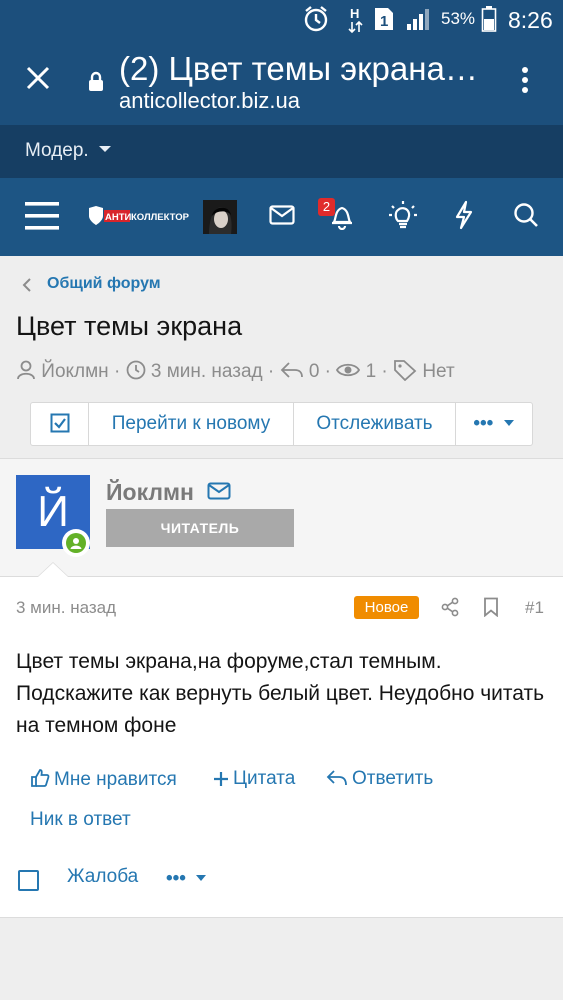 The height and width of the screenshot is (1000, 563). I want to click on watch-button: Отслеживать, so click(375, 424).